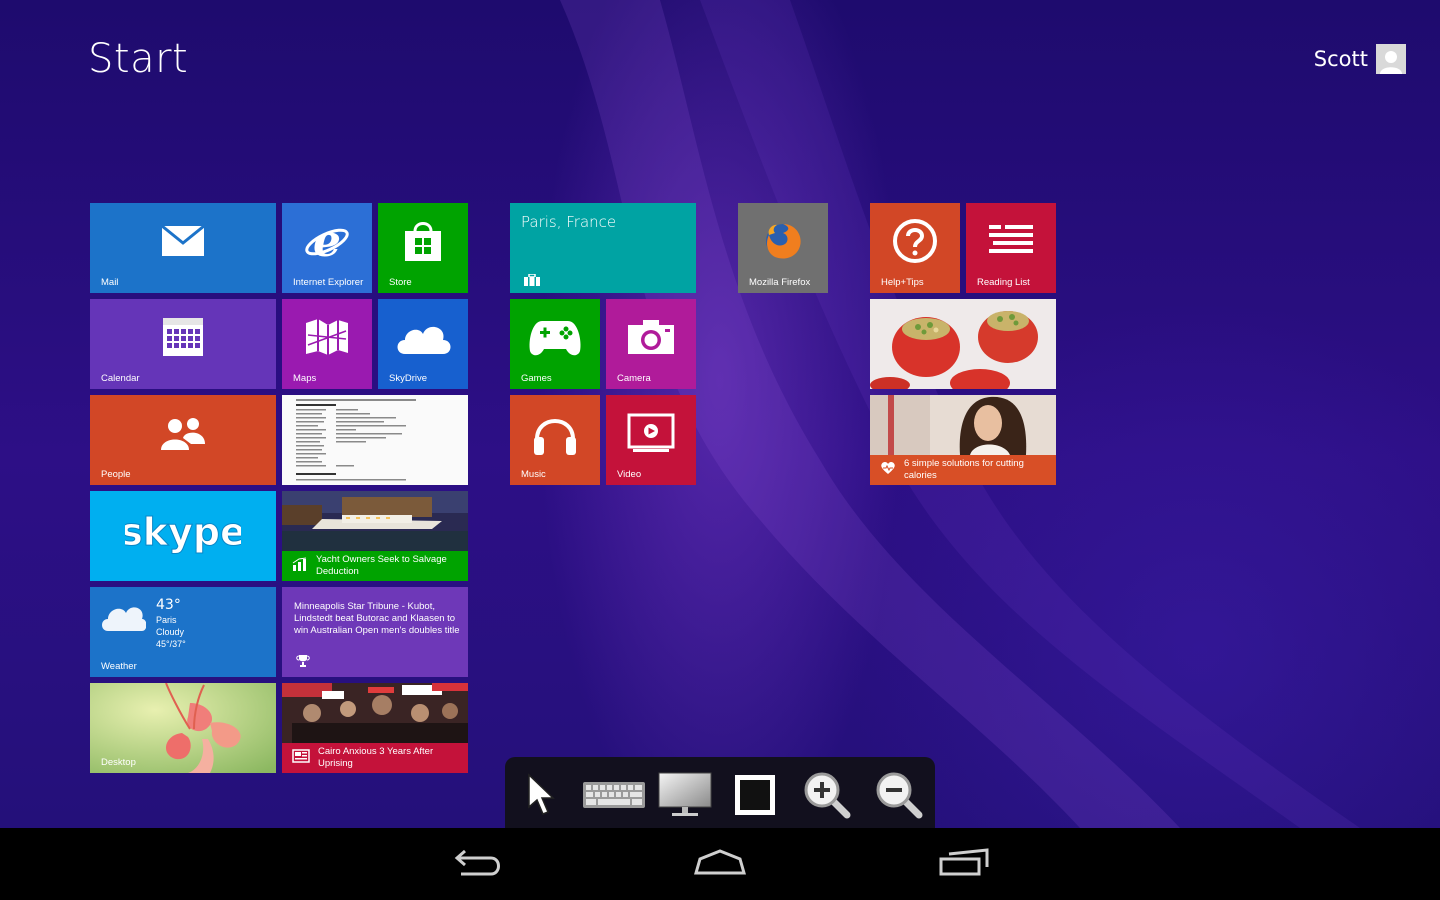  What do you see at coordinates (138, 59) in the screenshot?
I see `page-title: Start` at bounding box center [138, 59].